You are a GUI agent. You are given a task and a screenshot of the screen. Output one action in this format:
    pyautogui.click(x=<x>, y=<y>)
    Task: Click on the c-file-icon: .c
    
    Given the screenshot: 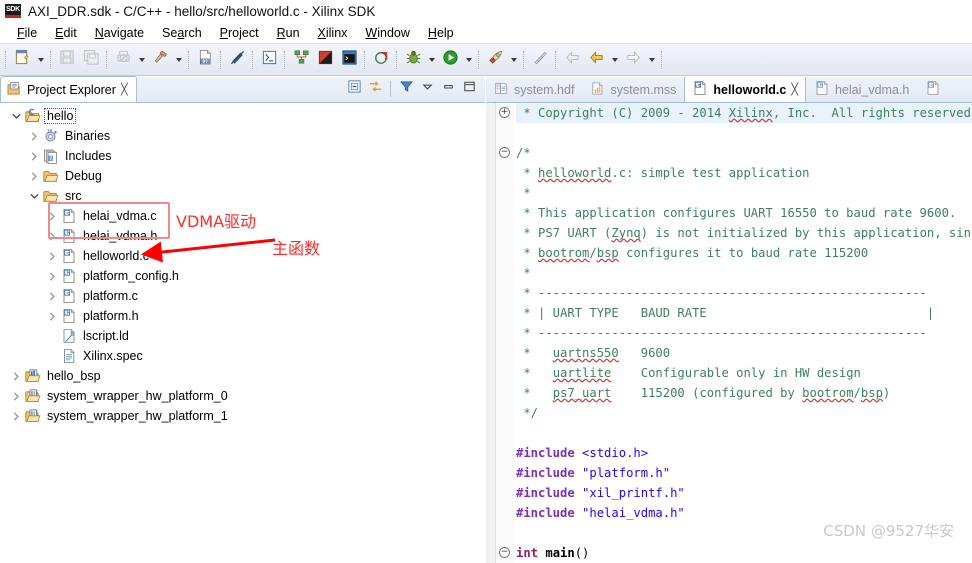 What is the action you would take?
    pyautogui.click(x=69, y=256)
    